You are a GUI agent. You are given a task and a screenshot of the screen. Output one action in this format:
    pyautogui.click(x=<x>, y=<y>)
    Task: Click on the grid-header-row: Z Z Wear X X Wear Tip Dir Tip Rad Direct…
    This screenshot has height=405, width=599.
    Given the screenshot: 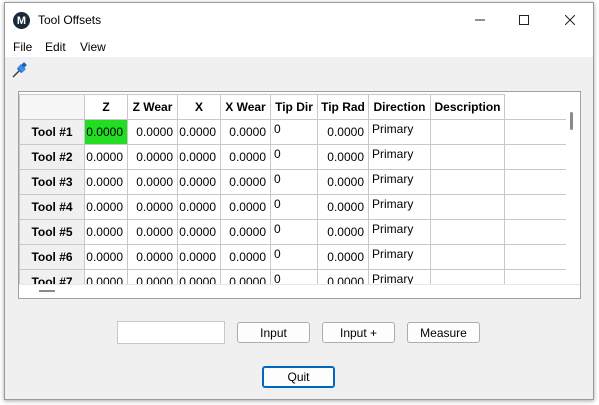 What is the action you would take?
    pyautogui.click(x=293, y=107)
    